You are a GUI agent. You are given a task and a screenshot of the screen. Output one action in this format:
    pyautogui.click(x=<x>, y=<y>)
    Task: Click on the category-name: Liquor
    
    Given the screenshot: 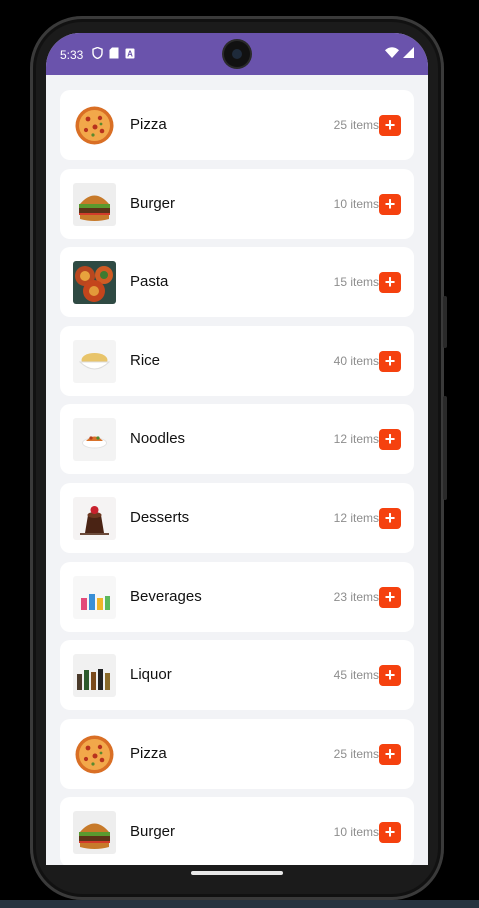 What is the action you would take?
    pyautogui.click(x=151, y=674)
    